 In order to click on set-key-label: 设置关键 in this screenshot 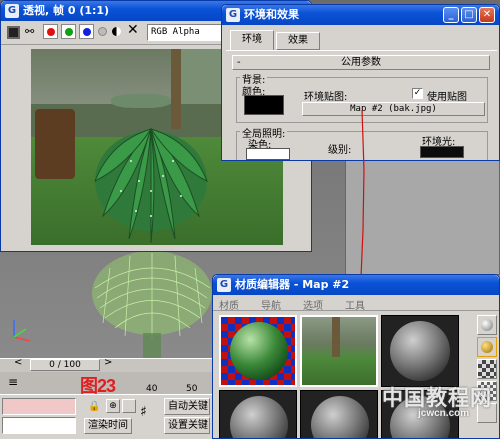, I will do `click(188, 425)`.